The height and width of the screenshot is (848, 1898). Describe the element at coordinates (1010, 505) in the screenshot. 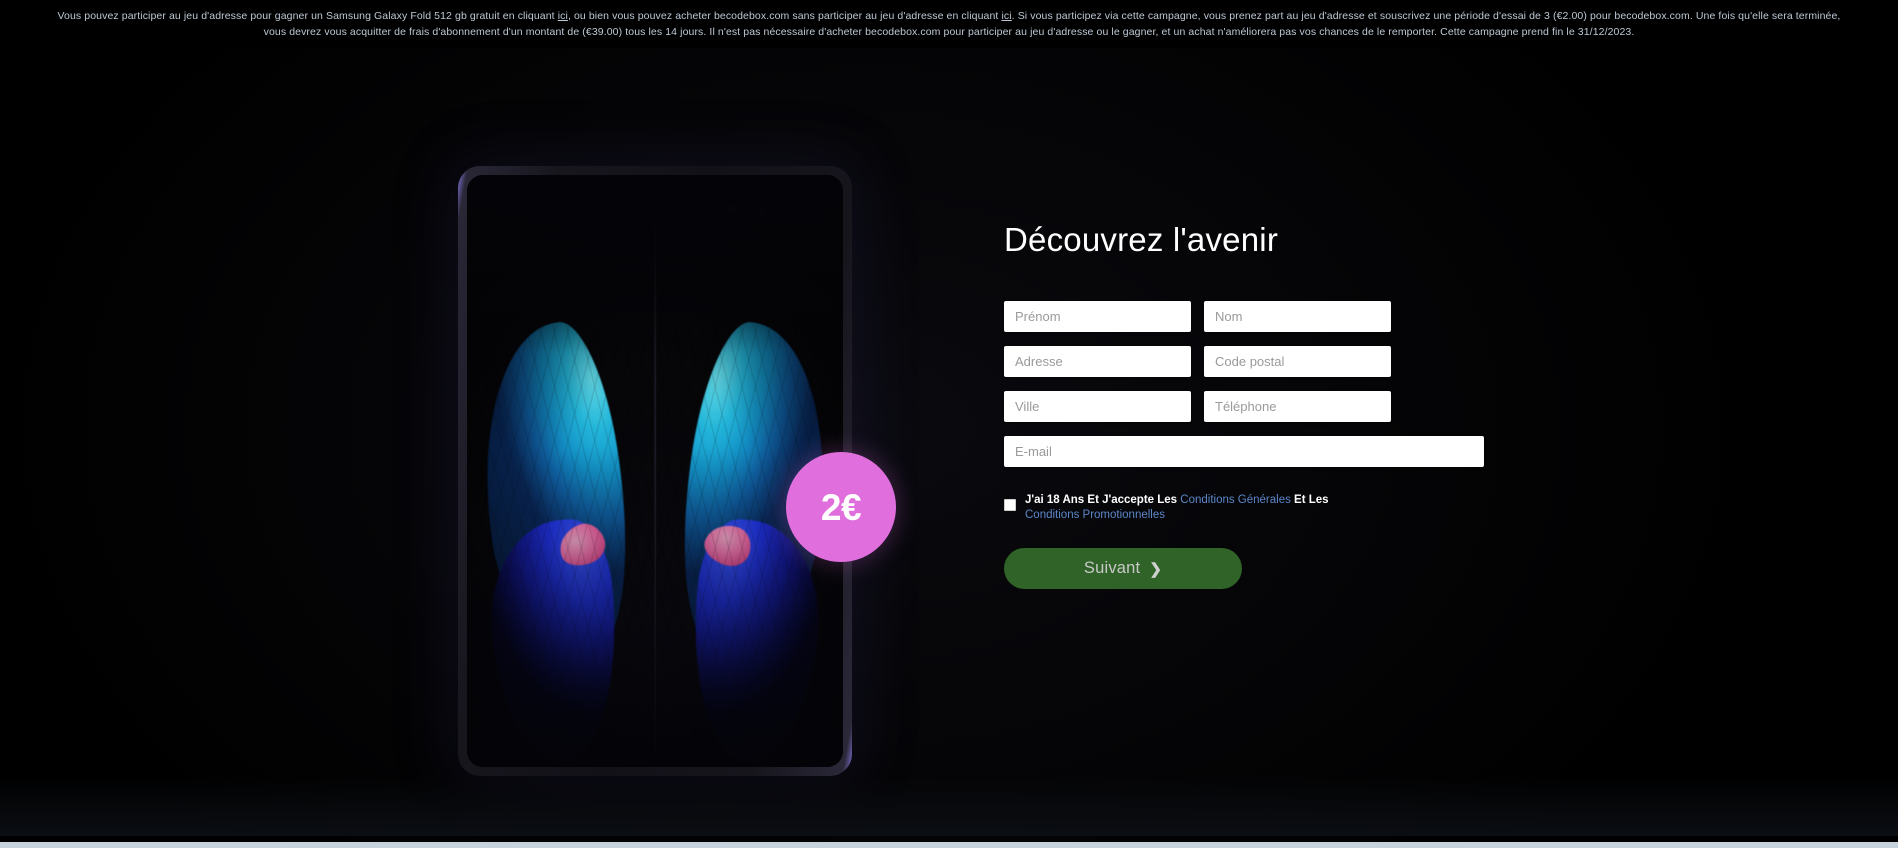

I see `terms-checkbox` at that location.